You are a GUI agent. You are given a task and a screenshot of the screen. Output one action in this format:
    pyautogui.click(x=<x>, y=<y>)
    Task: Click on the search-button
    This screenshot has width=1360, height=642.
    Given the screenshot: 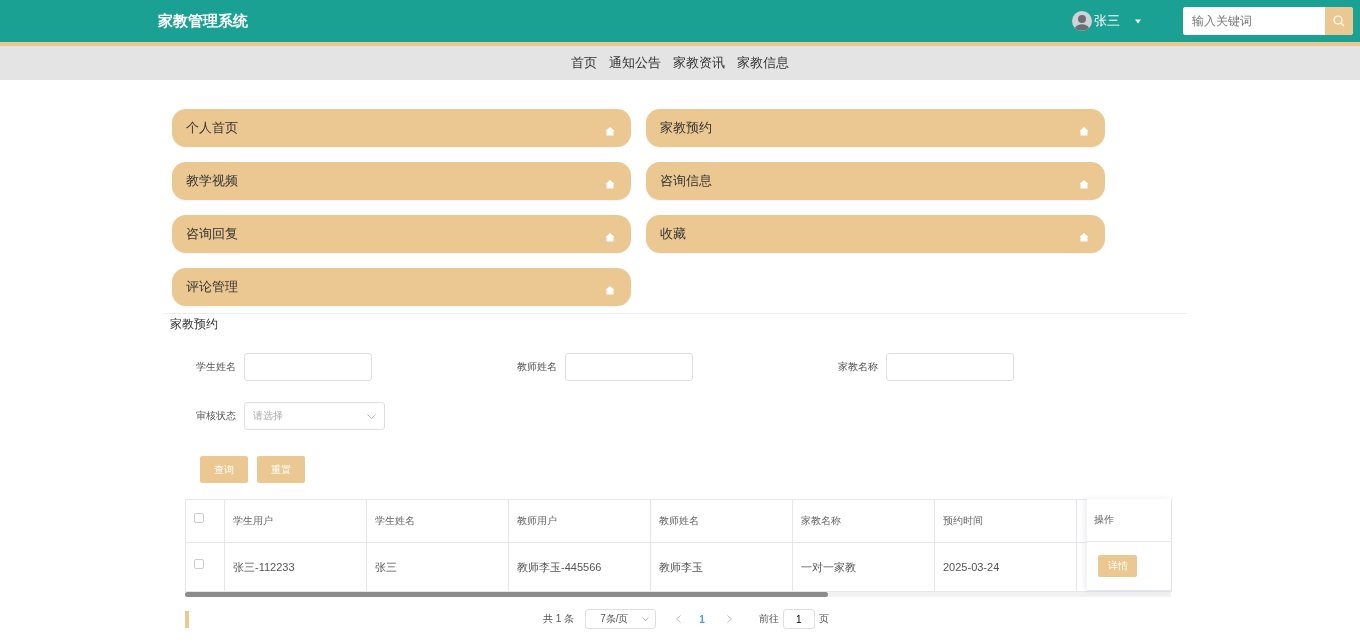 What is the action you would take?
    pyautogui.click(x=1339, y=21)
    